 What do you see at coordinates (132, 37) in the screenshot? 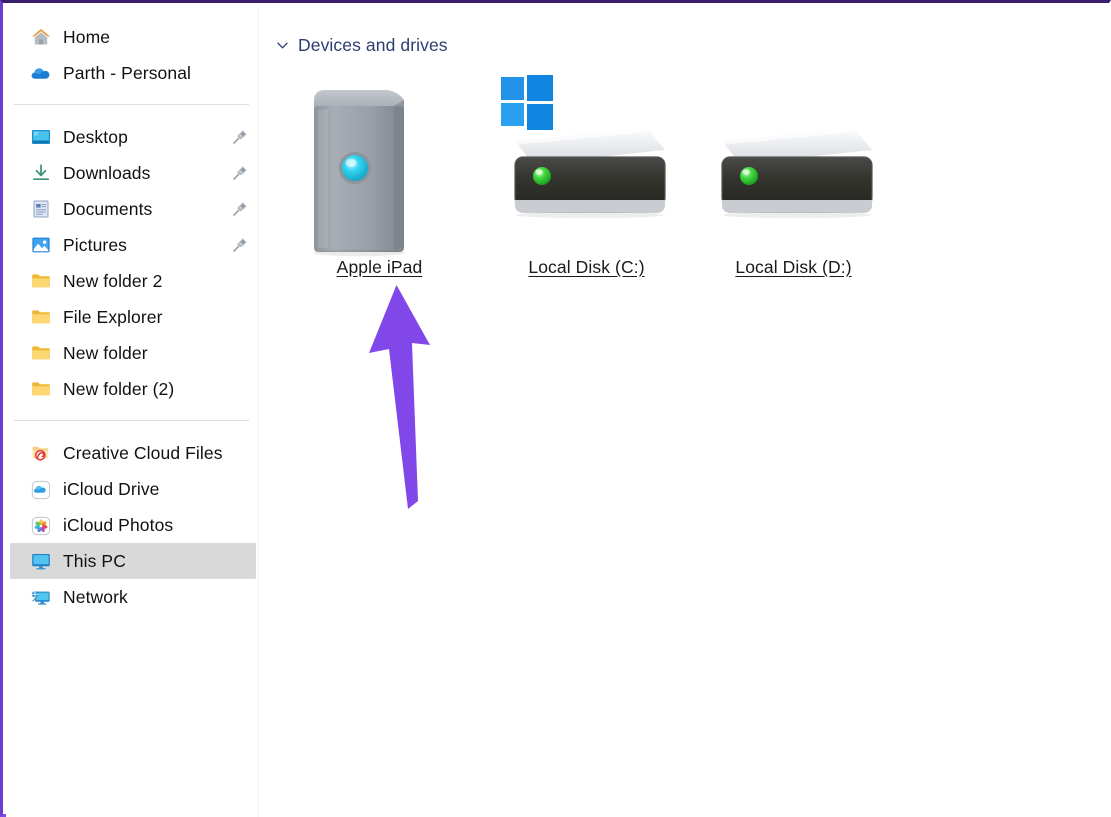
I see `sidebar-item-home: Home` at bounding box center [132, 37].